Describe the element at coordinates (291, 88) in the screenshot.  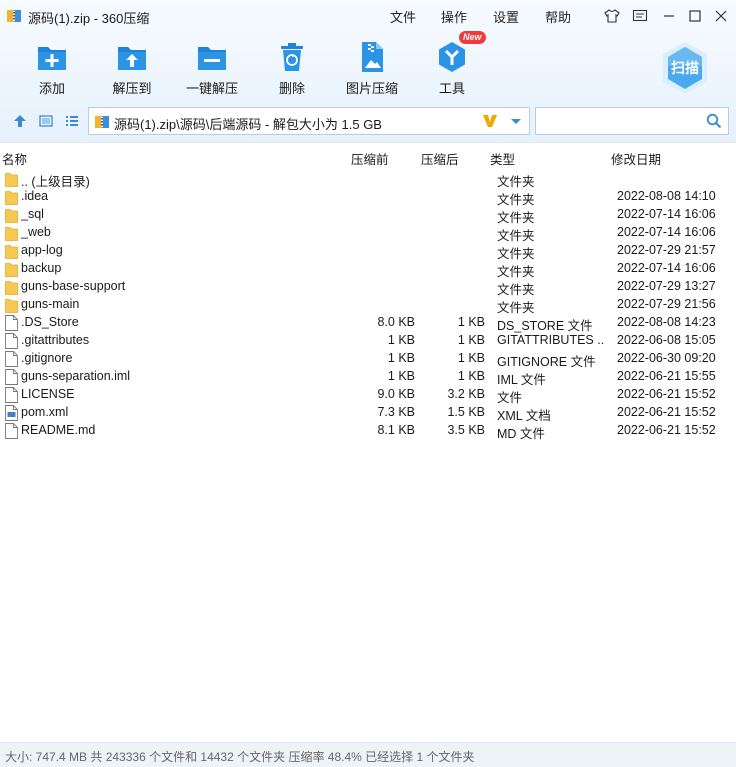
I see `delete-label: 删除` at that location.